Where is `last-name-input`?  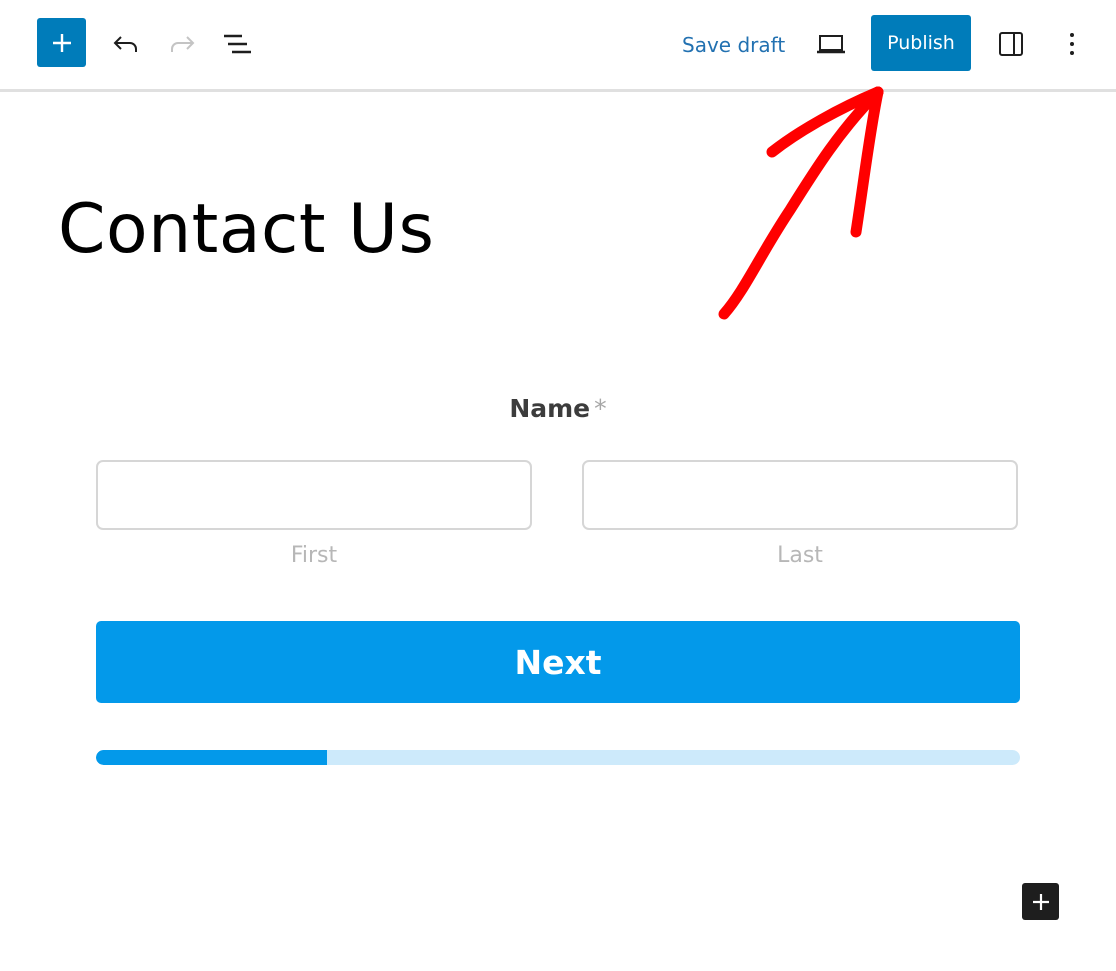
last-name-input is located at coordinates (800, 495).